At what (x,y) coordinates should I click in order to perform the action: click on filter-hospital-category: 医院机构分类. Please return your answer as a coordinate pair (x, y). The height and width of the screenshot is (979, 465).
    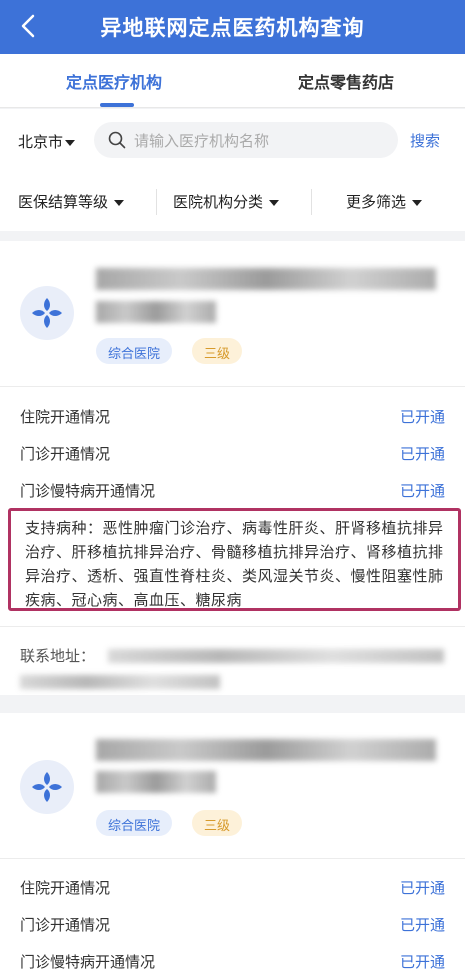
    Looking at the image, I should click on (226, 201).